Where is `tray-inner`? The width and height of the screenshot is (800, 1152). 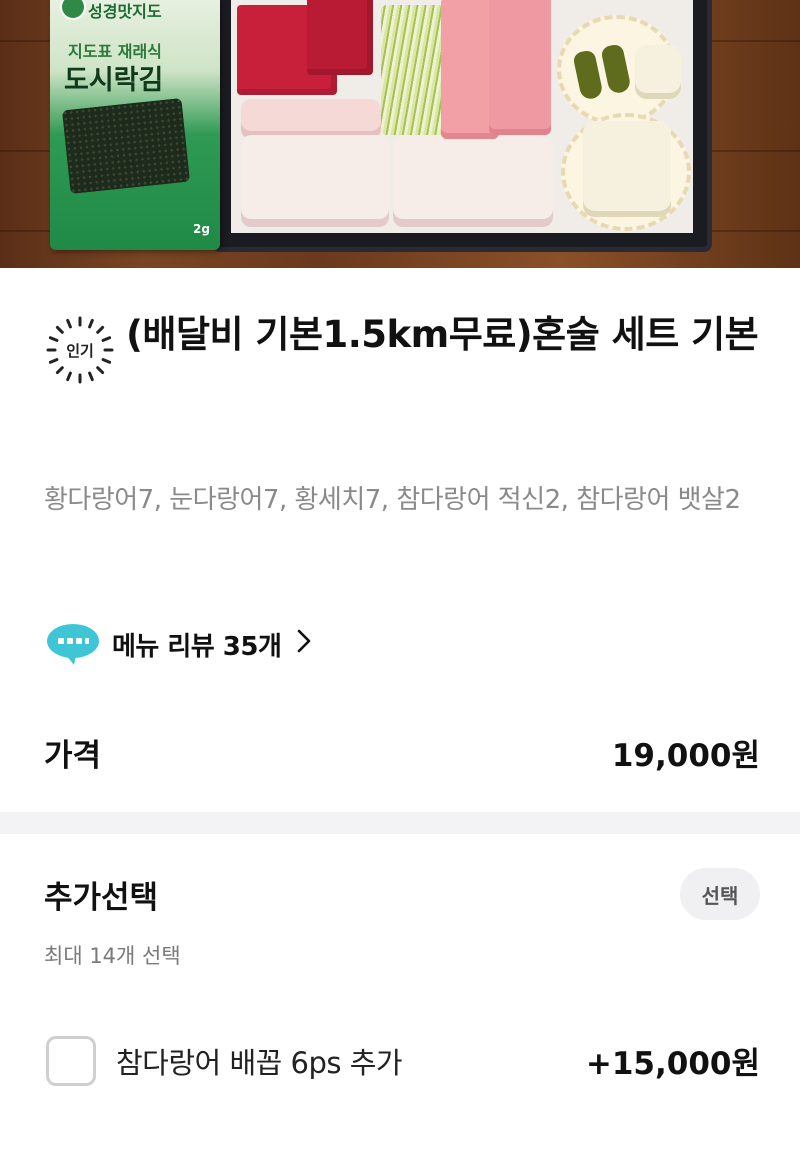 tray-inner is located at coordinates (462, 116).